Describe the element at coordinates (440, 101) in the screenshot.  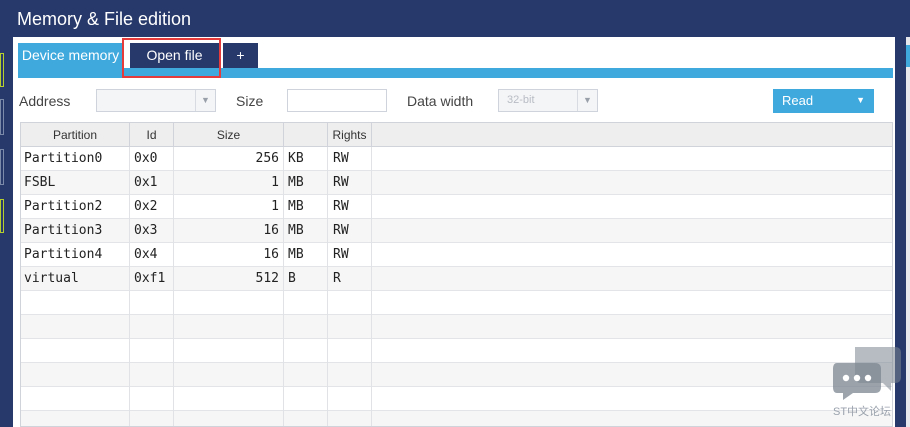
I see `data-width-label: Data width` at that location.